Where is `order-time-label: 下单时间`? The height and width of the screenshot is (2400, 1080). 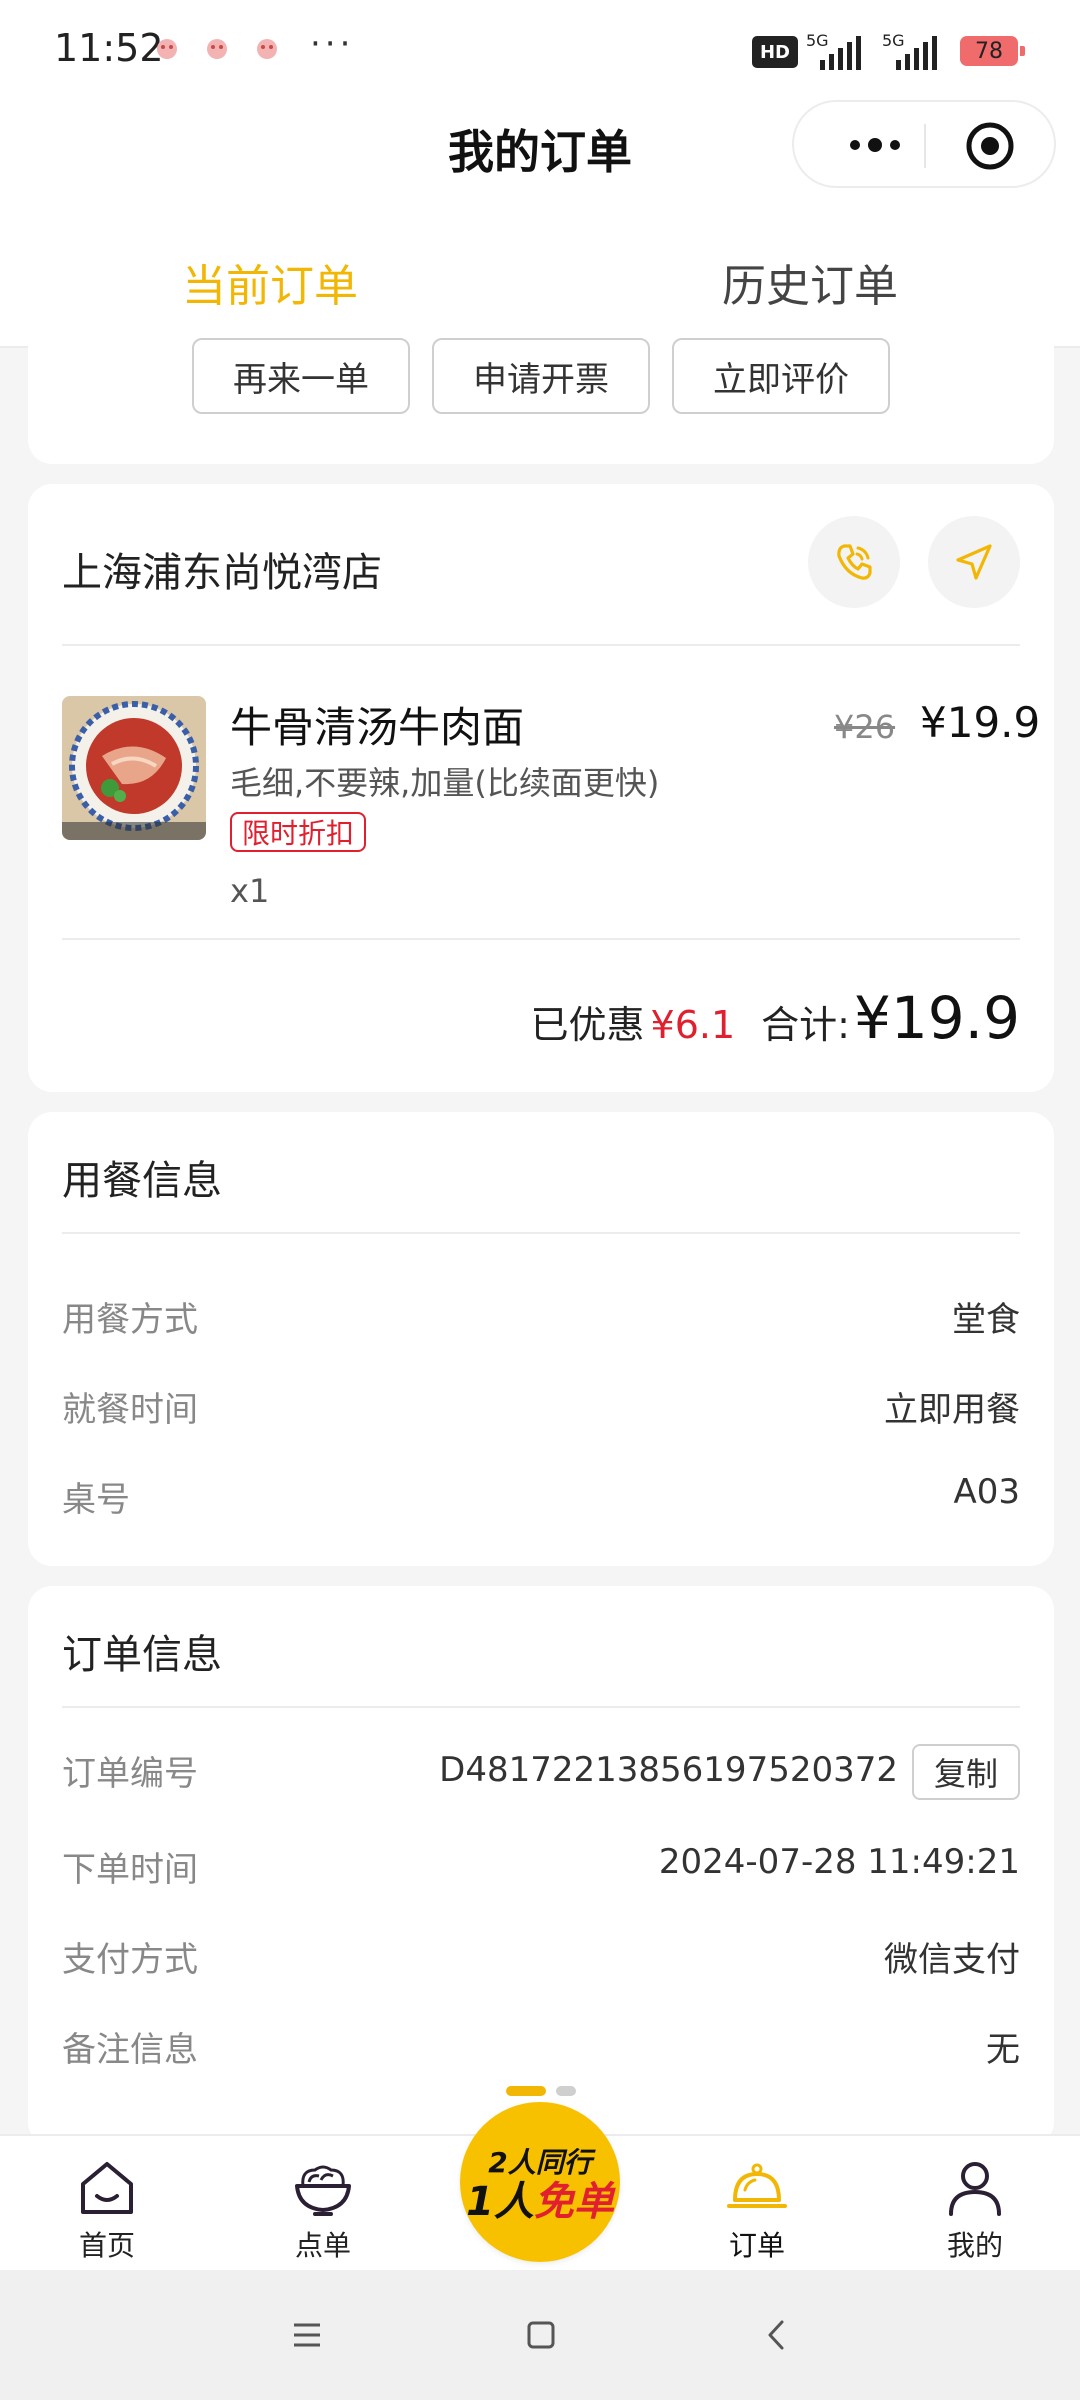
order-time-label: 下单时间 is located at coordinates (130, 1870).